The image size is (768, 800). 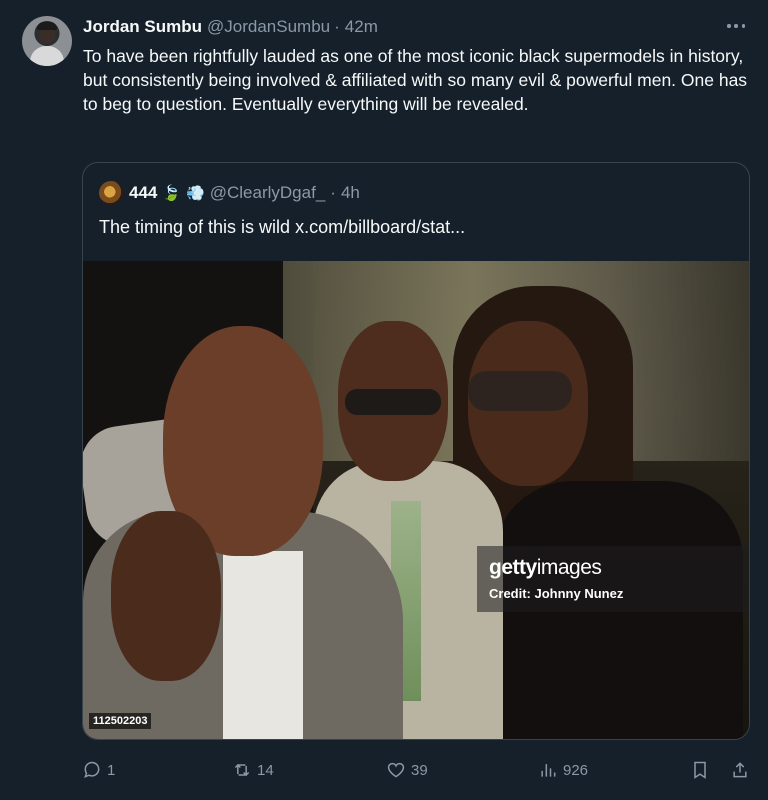 I want to click on author-avatar, so click(x=47, y=41).